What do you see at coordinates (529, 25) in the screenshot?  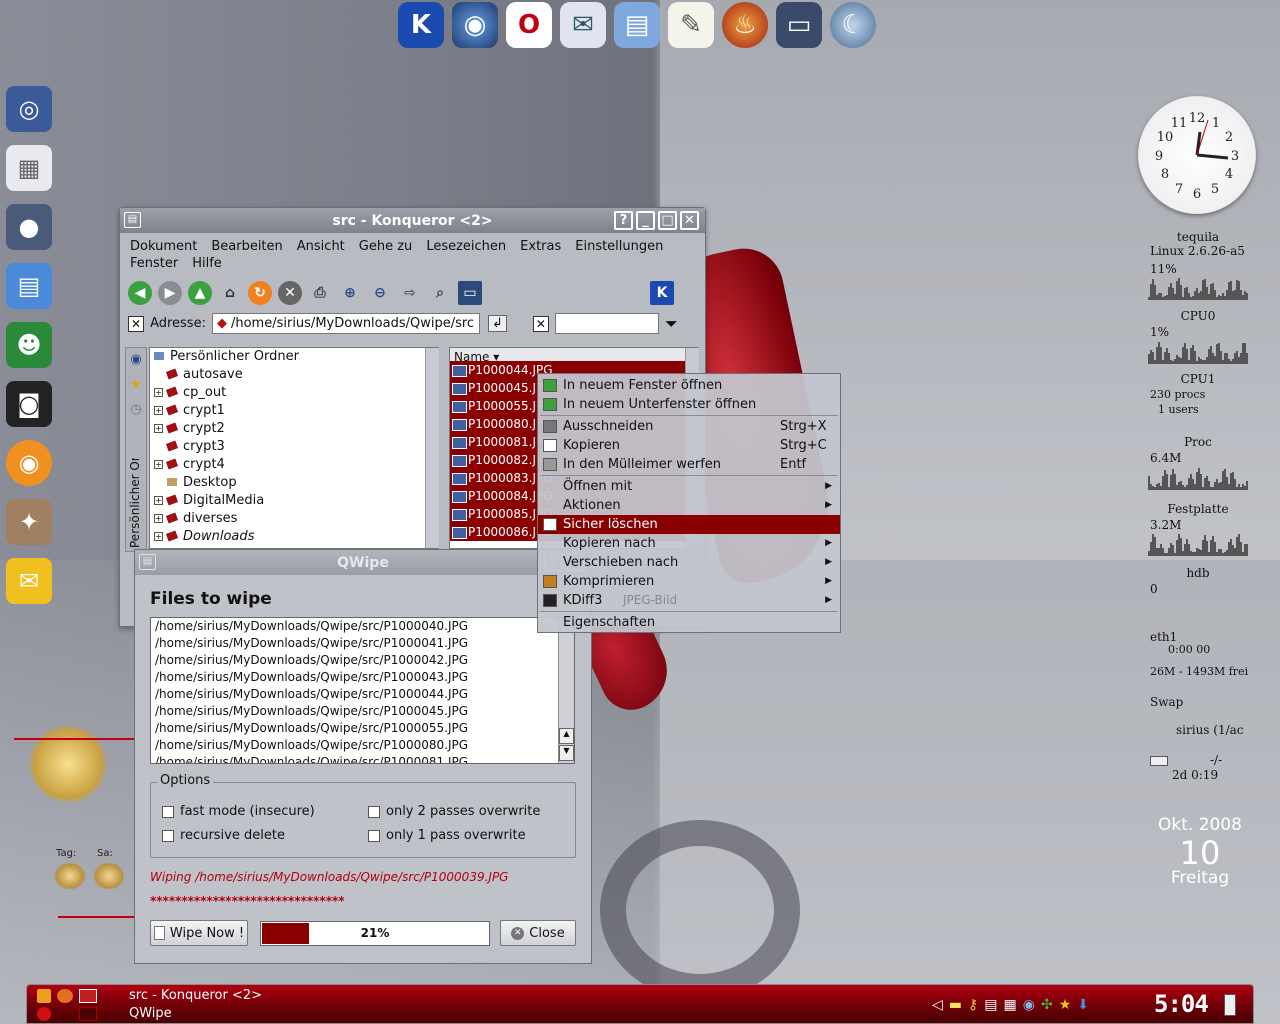 I see `opera-icon: O` at bounding box center [529, 25].